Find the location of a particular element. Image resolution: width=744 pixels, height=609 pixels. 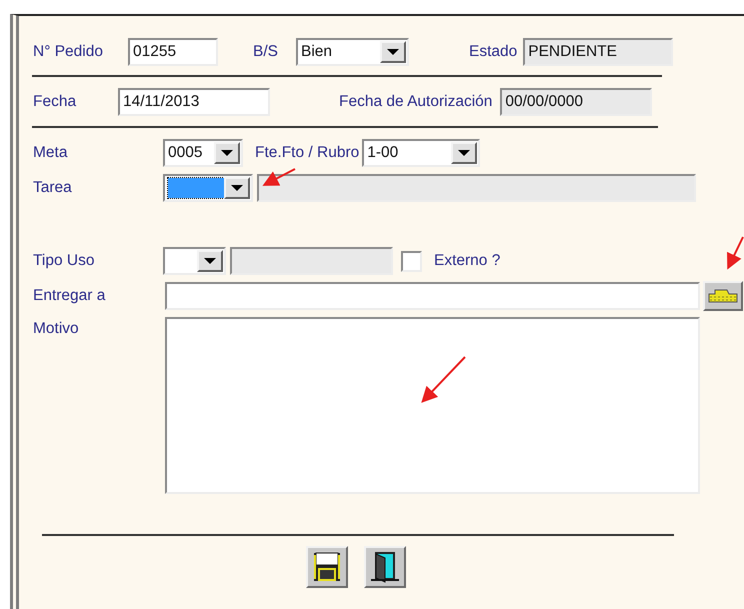

field-label: B/S is located at coordinates (265, 52).